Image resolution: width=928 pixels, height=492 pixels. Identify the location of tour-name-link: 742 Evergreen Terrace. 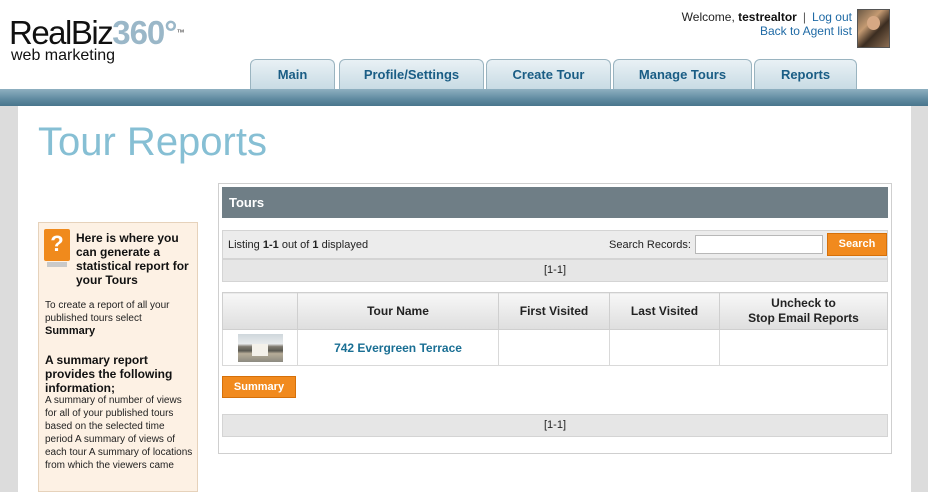
(398, 348).